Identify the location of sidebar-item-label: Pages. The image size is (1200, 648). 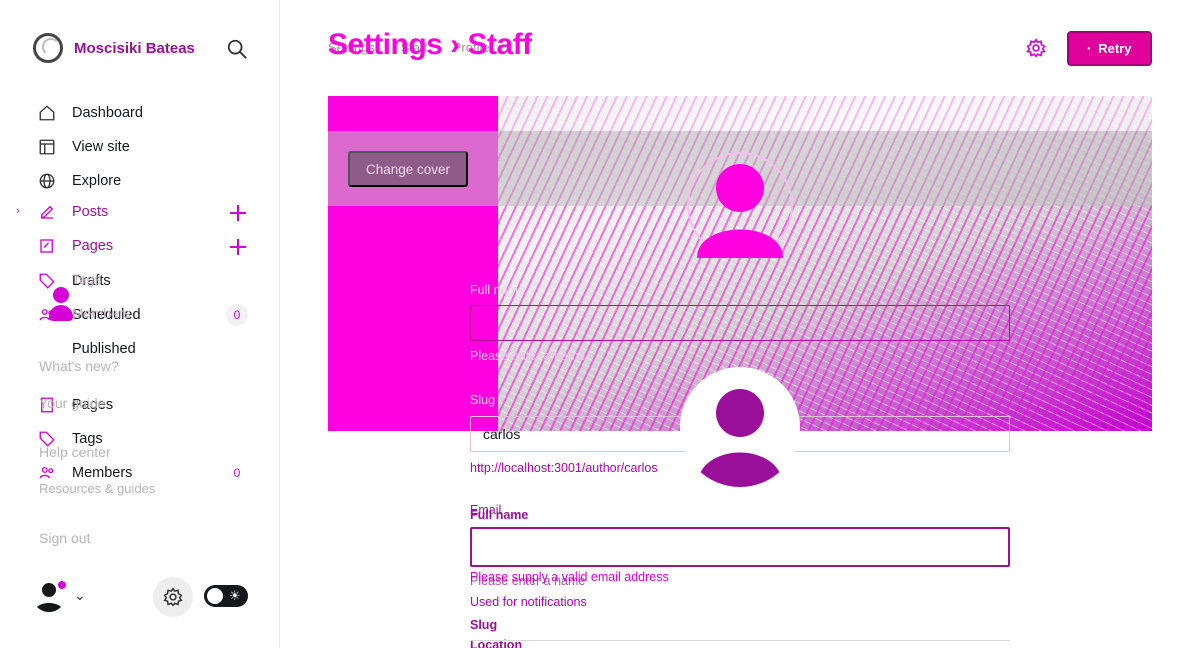
(93, 246).